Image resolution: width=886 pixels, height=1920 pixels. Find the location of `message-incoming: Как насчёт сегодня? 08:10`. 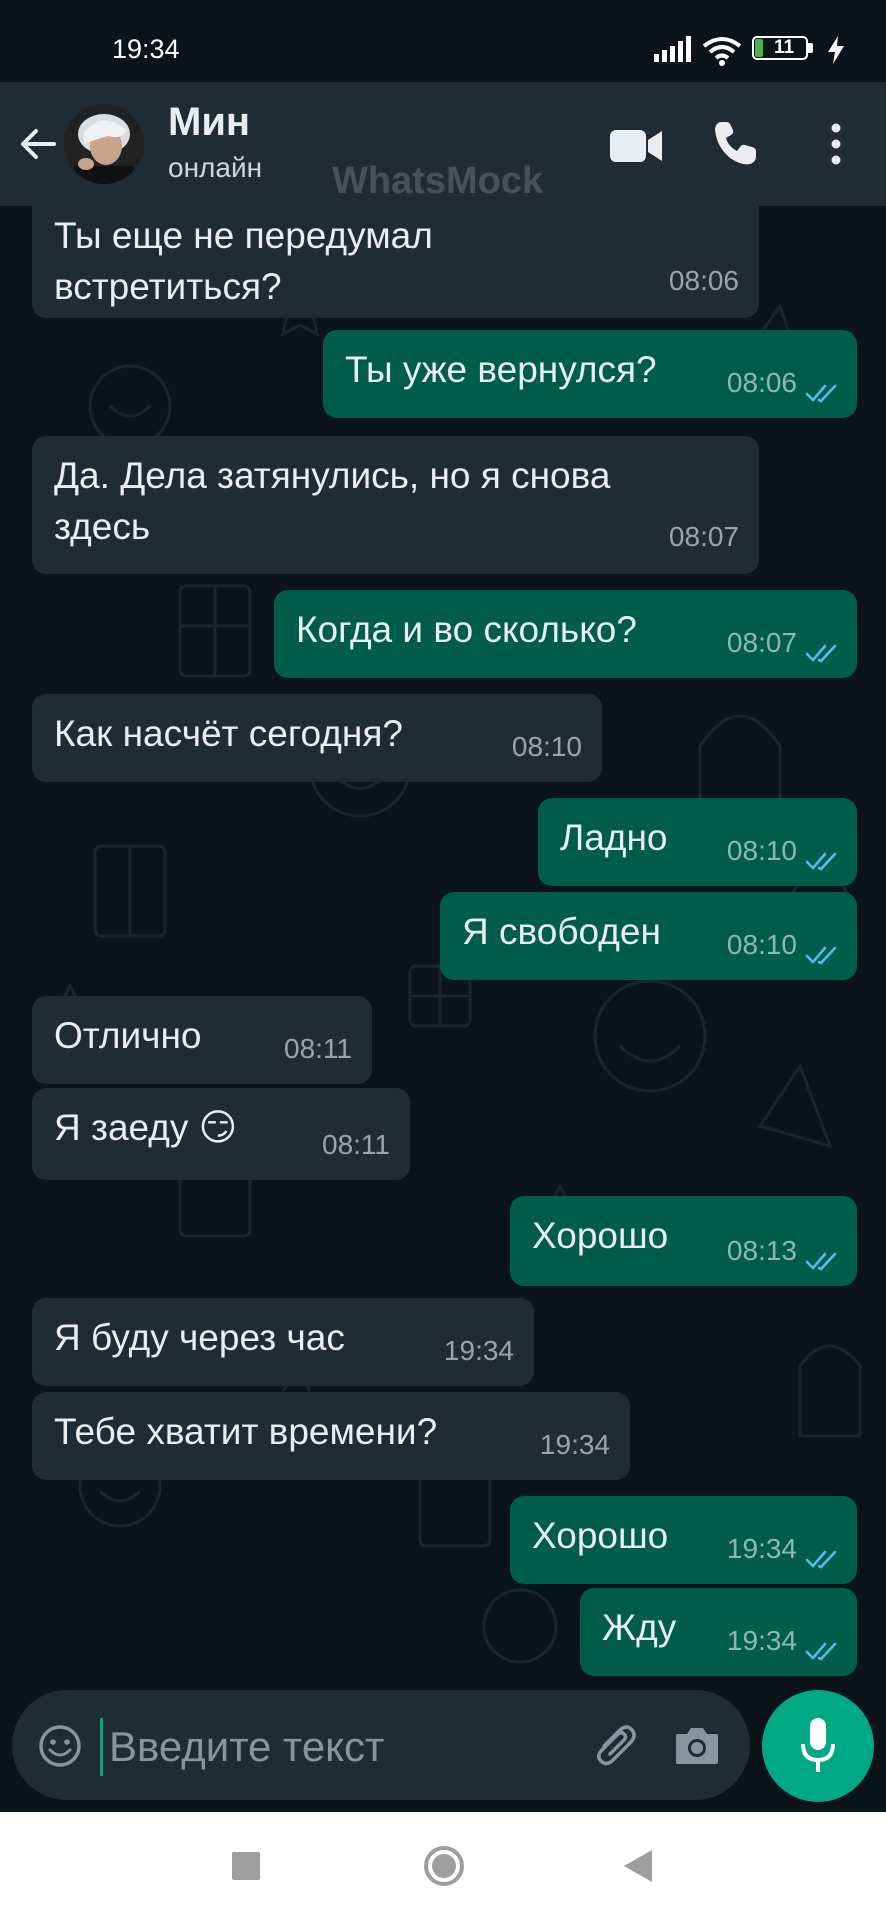

message-incoming: Как насчёт сегодня? 08:10 is located at coordinates (317, 738).